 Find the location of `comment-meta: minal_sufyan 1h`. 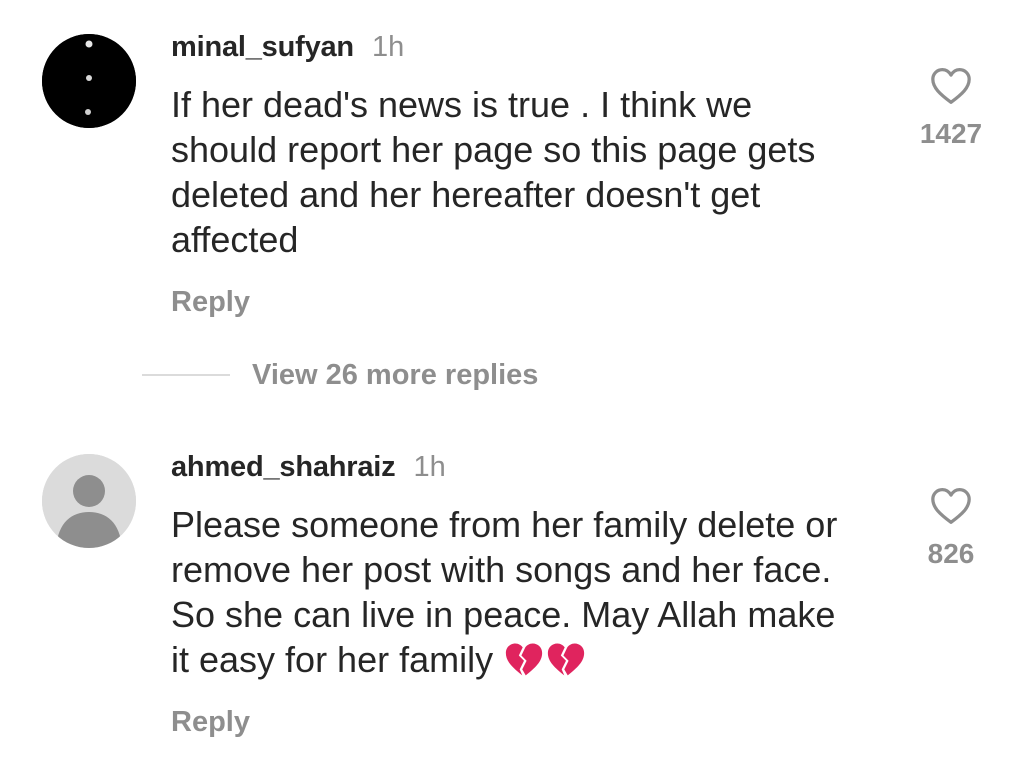

comment-meta: minal_sufyan 1h is located at coordinates (521, 51).